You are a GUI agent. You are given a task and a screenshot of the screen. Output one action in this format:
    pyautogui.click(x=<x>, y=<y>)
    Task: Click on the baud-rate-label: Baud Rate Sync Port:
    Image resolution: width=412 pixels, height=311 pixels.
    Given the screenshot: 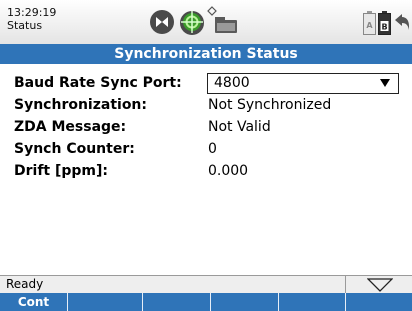 What is the action you would take?
    pyautogui.click(x=98, y=83)
    